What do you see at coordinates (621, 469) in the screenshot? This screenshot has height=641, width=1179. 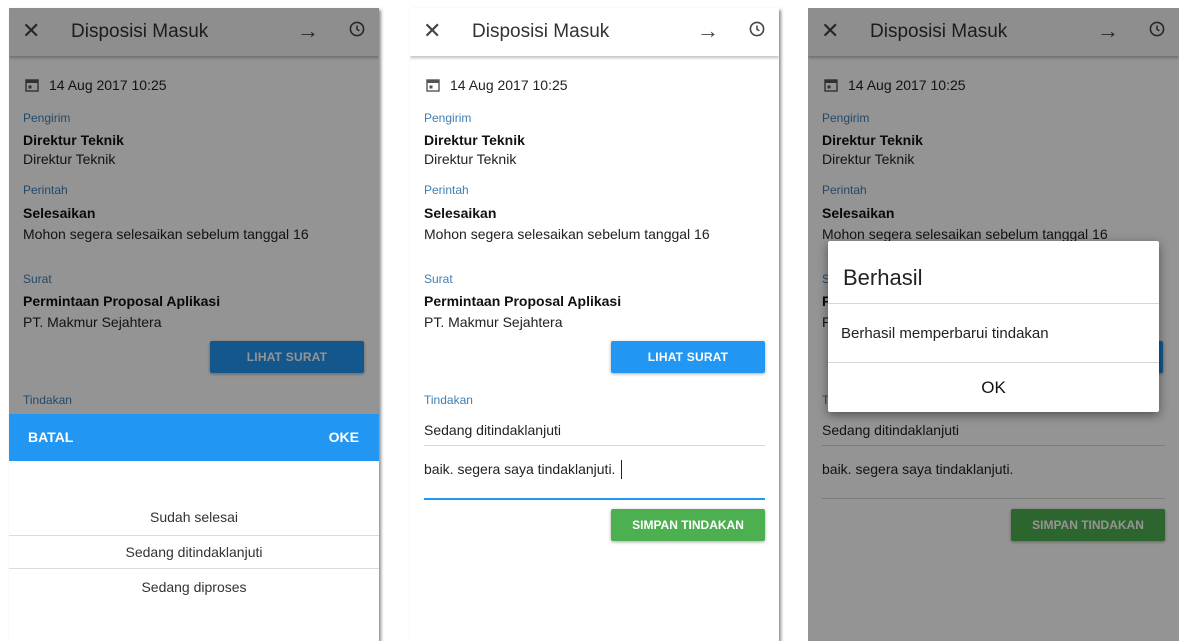 I see `text-cursor` at bounding box center [621, 469].